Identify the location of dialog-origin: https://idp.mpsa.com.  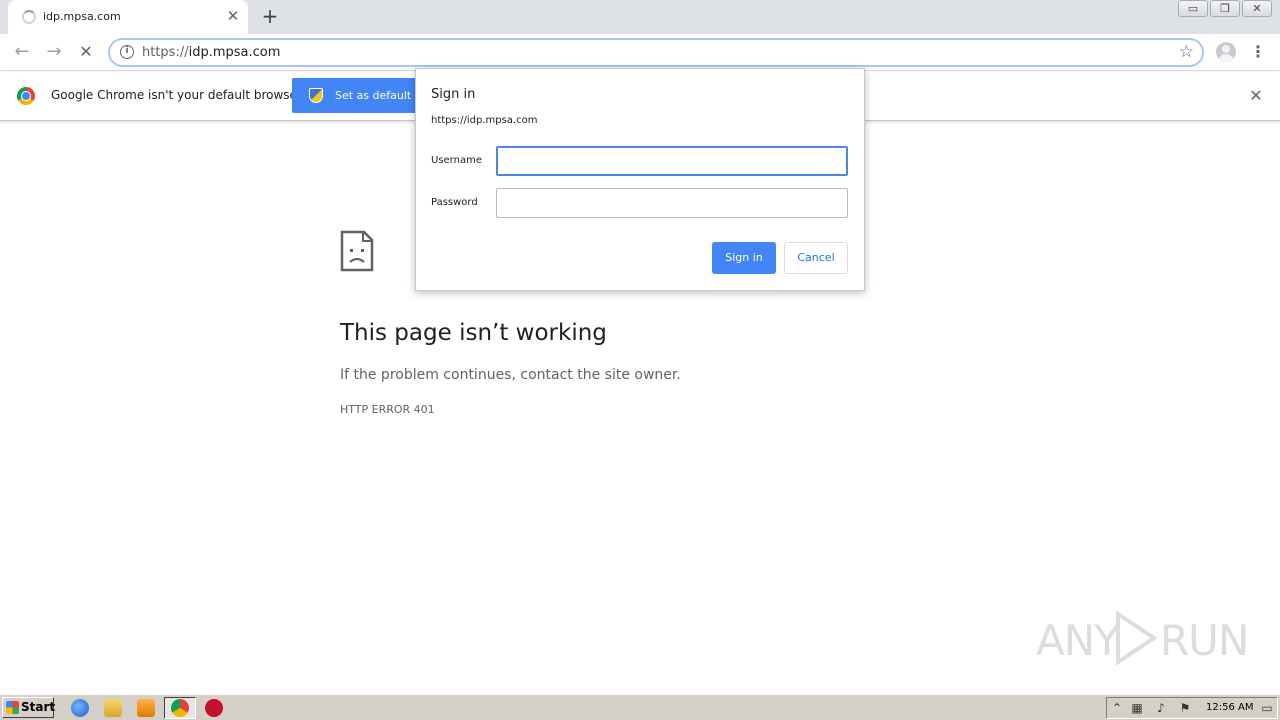
(484, 120).